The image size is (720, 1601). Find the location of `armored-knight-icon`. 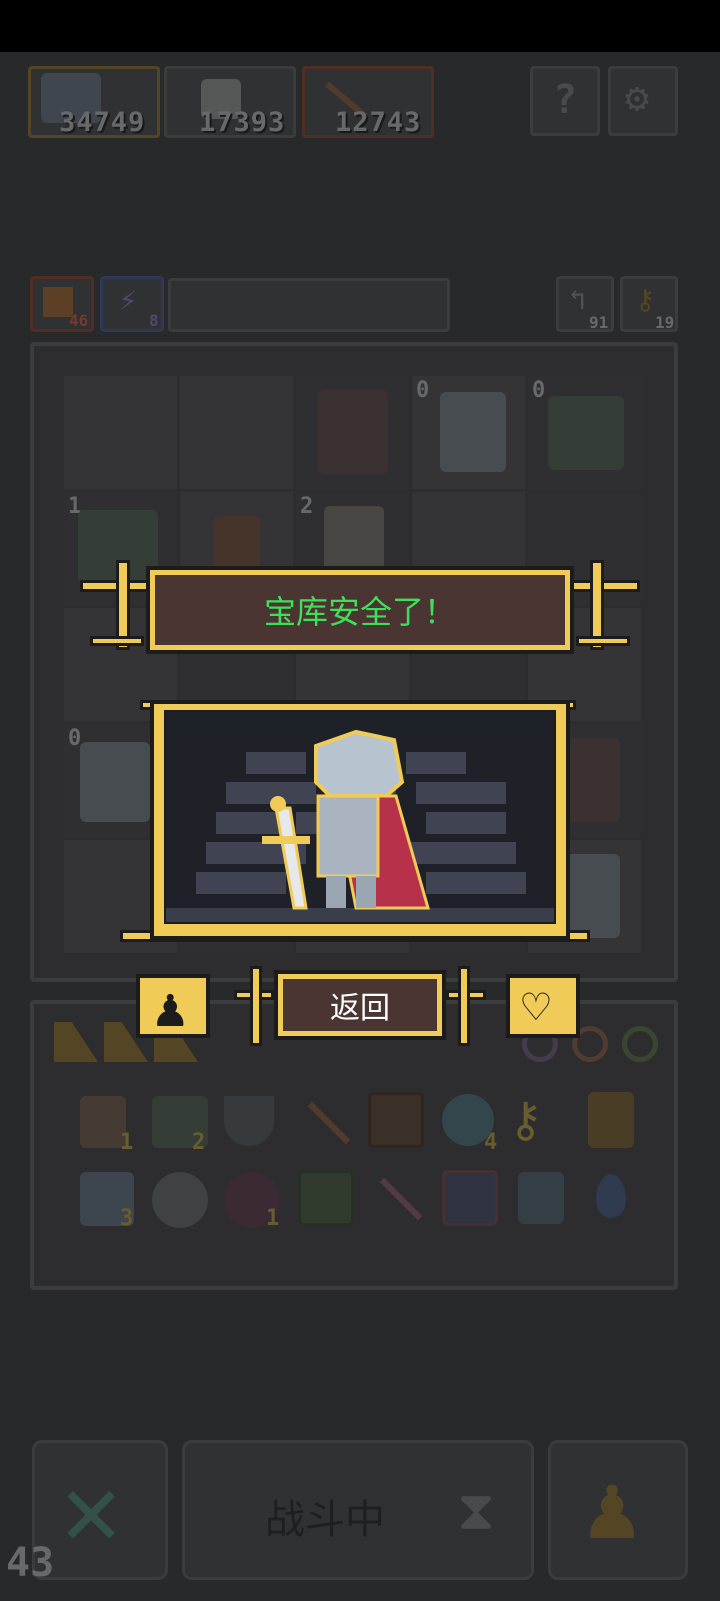

armored-knight-icon is located at coordinates (346, 819).